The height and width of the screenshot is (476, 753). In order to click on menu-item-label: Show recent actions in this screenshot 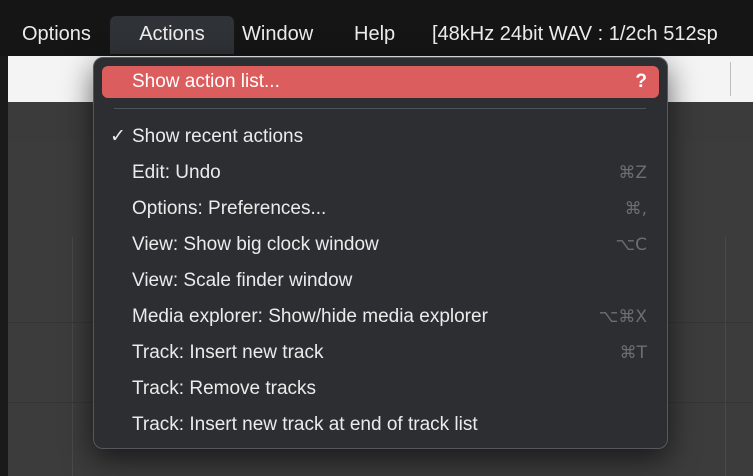, I will do `click(218, 136)`.